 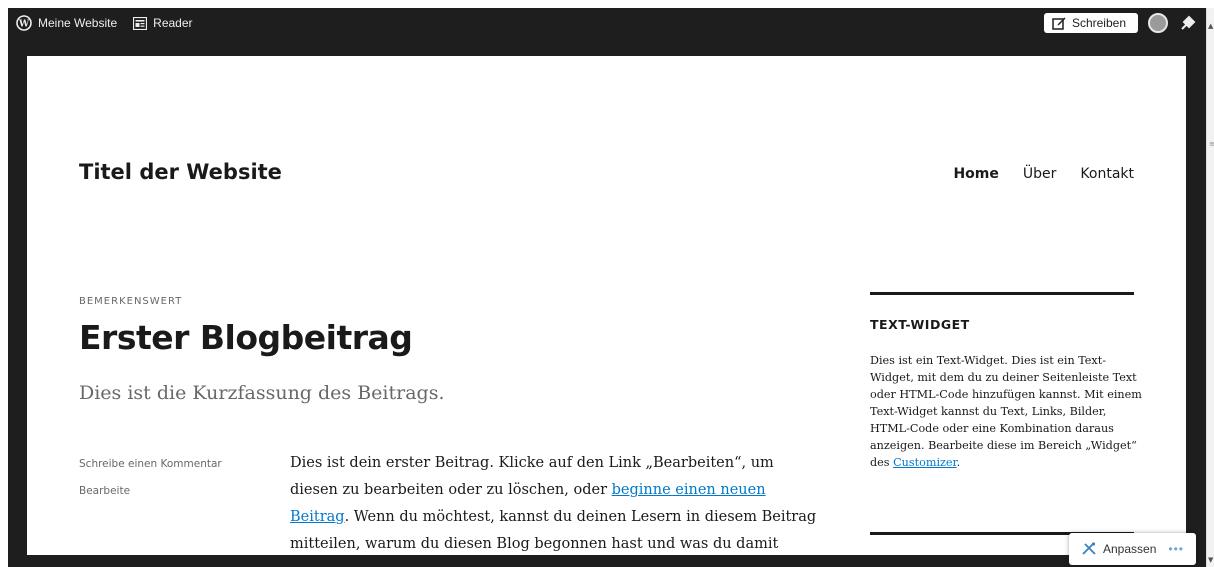 I want to click on nav-item-contact: Kontakt, so click(x=1107, y=174).